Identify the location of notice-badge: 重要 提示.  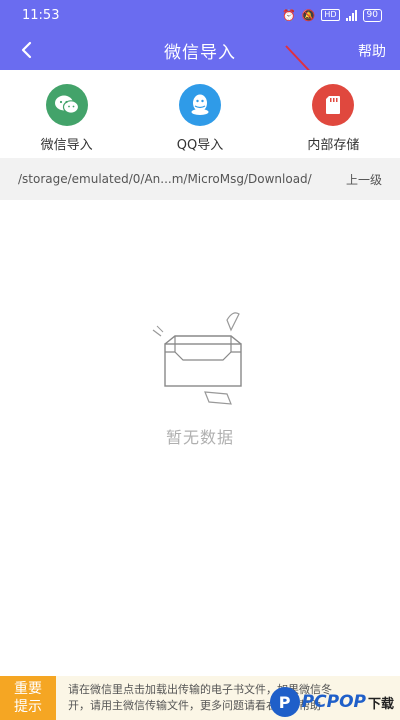
(28, 698).